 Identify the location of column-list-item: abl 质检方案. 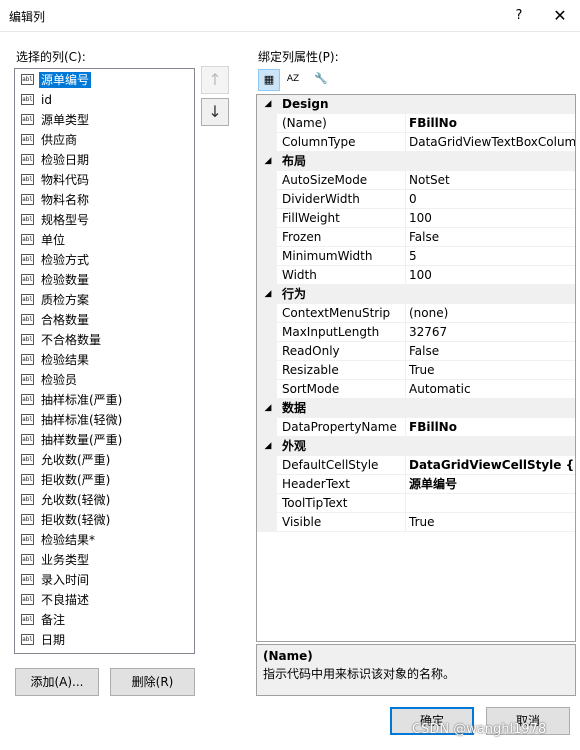
(104, 299).